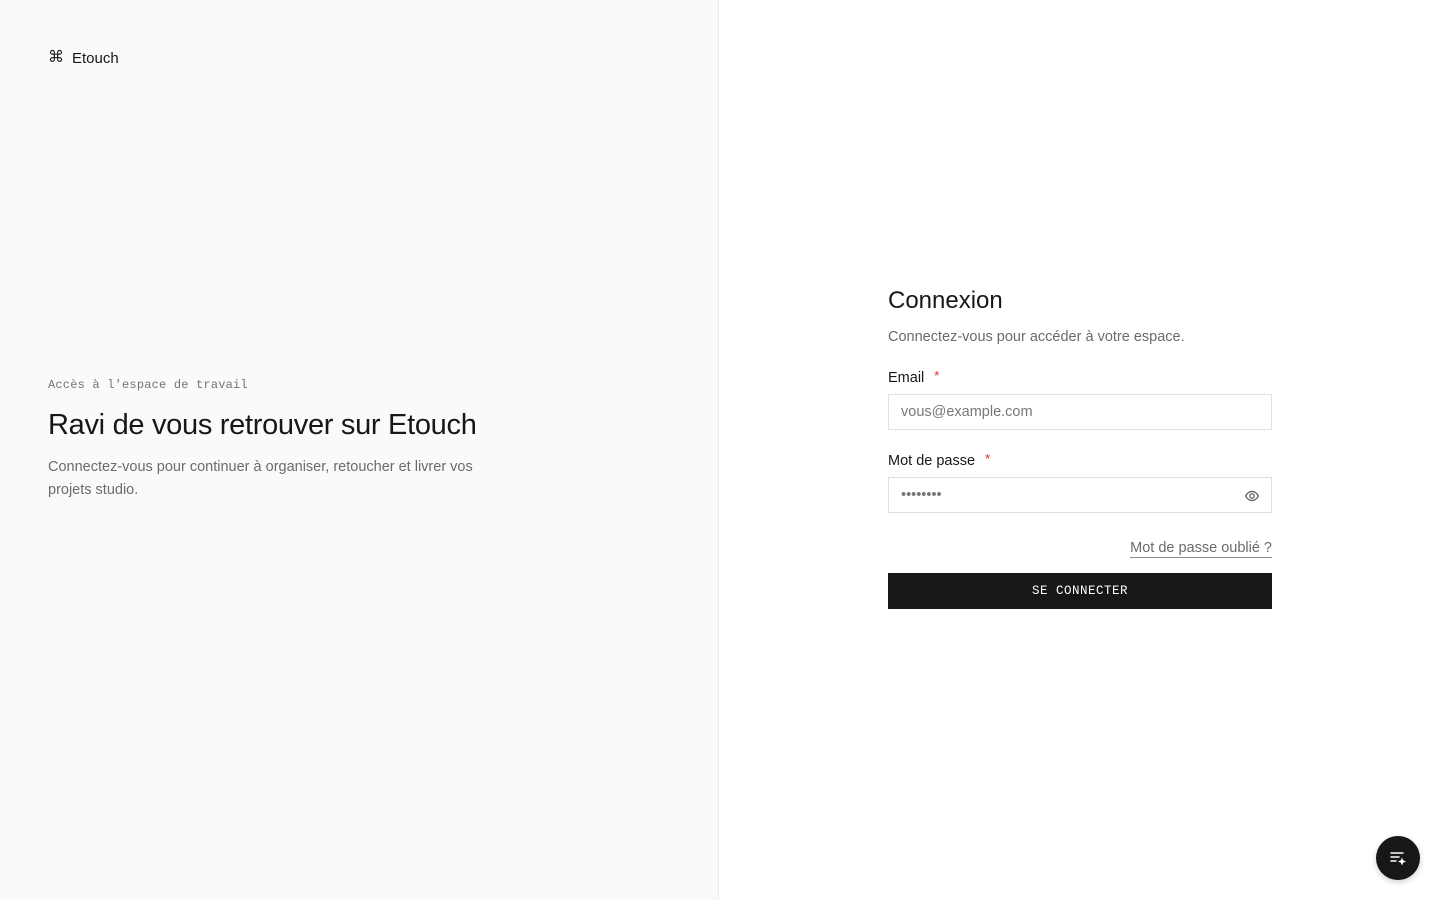 The width and height of the screenshot is (1440, 900). What do you see at coordinates (95, 58) in the screenshot?
I see `brand-name: Etouch` at bounding box center [95, 58].